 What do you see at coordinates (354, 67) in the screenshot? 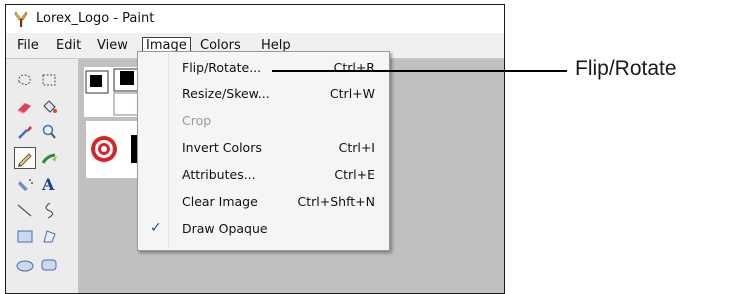
I see `menu-item-shortcut: Ctrl+R` at bounding box center [354, 67].